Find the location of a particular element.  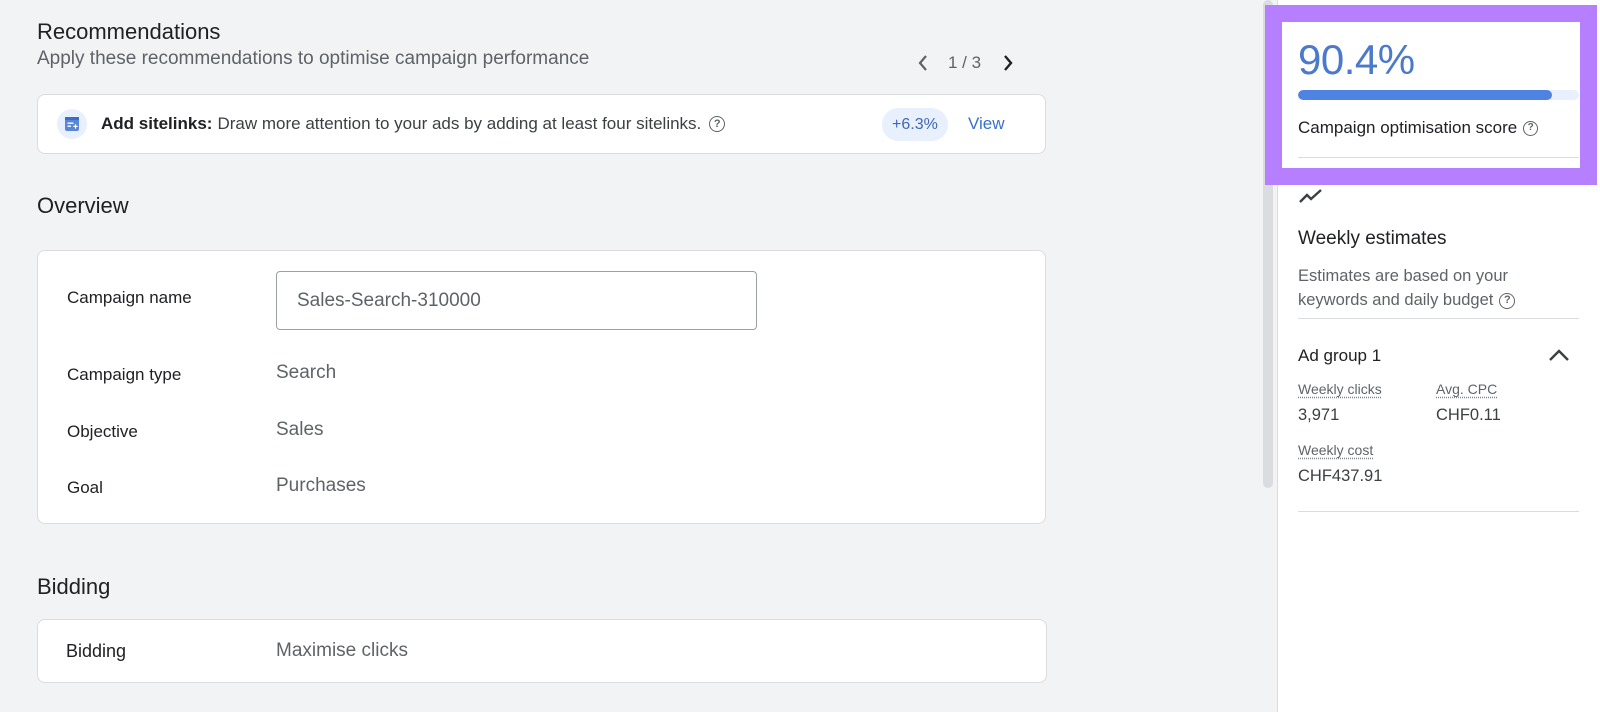

weekly-cost-value: CHF437.91 is located at coordinates (1340, 476).